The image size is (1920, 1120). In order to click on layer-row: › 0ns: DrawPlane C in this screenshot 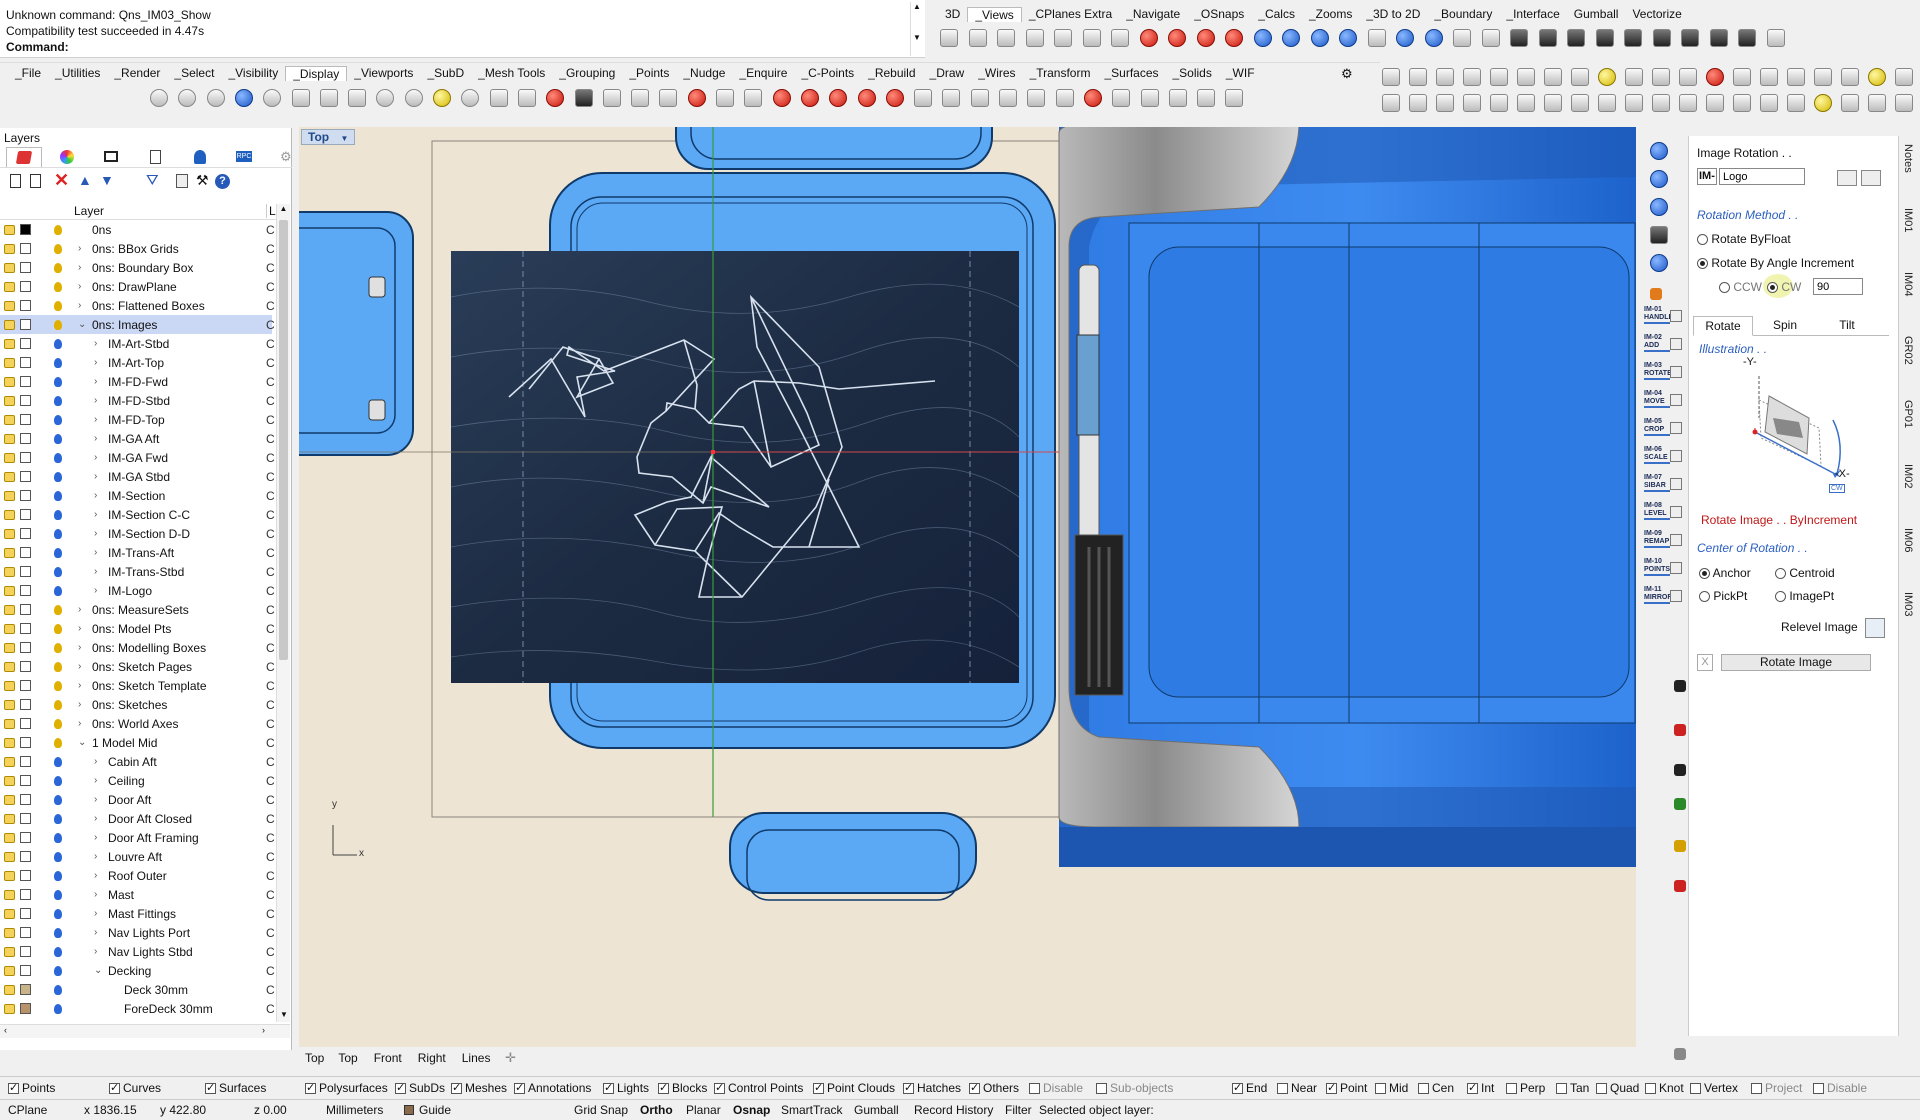, I will do `click(137, 286)`.